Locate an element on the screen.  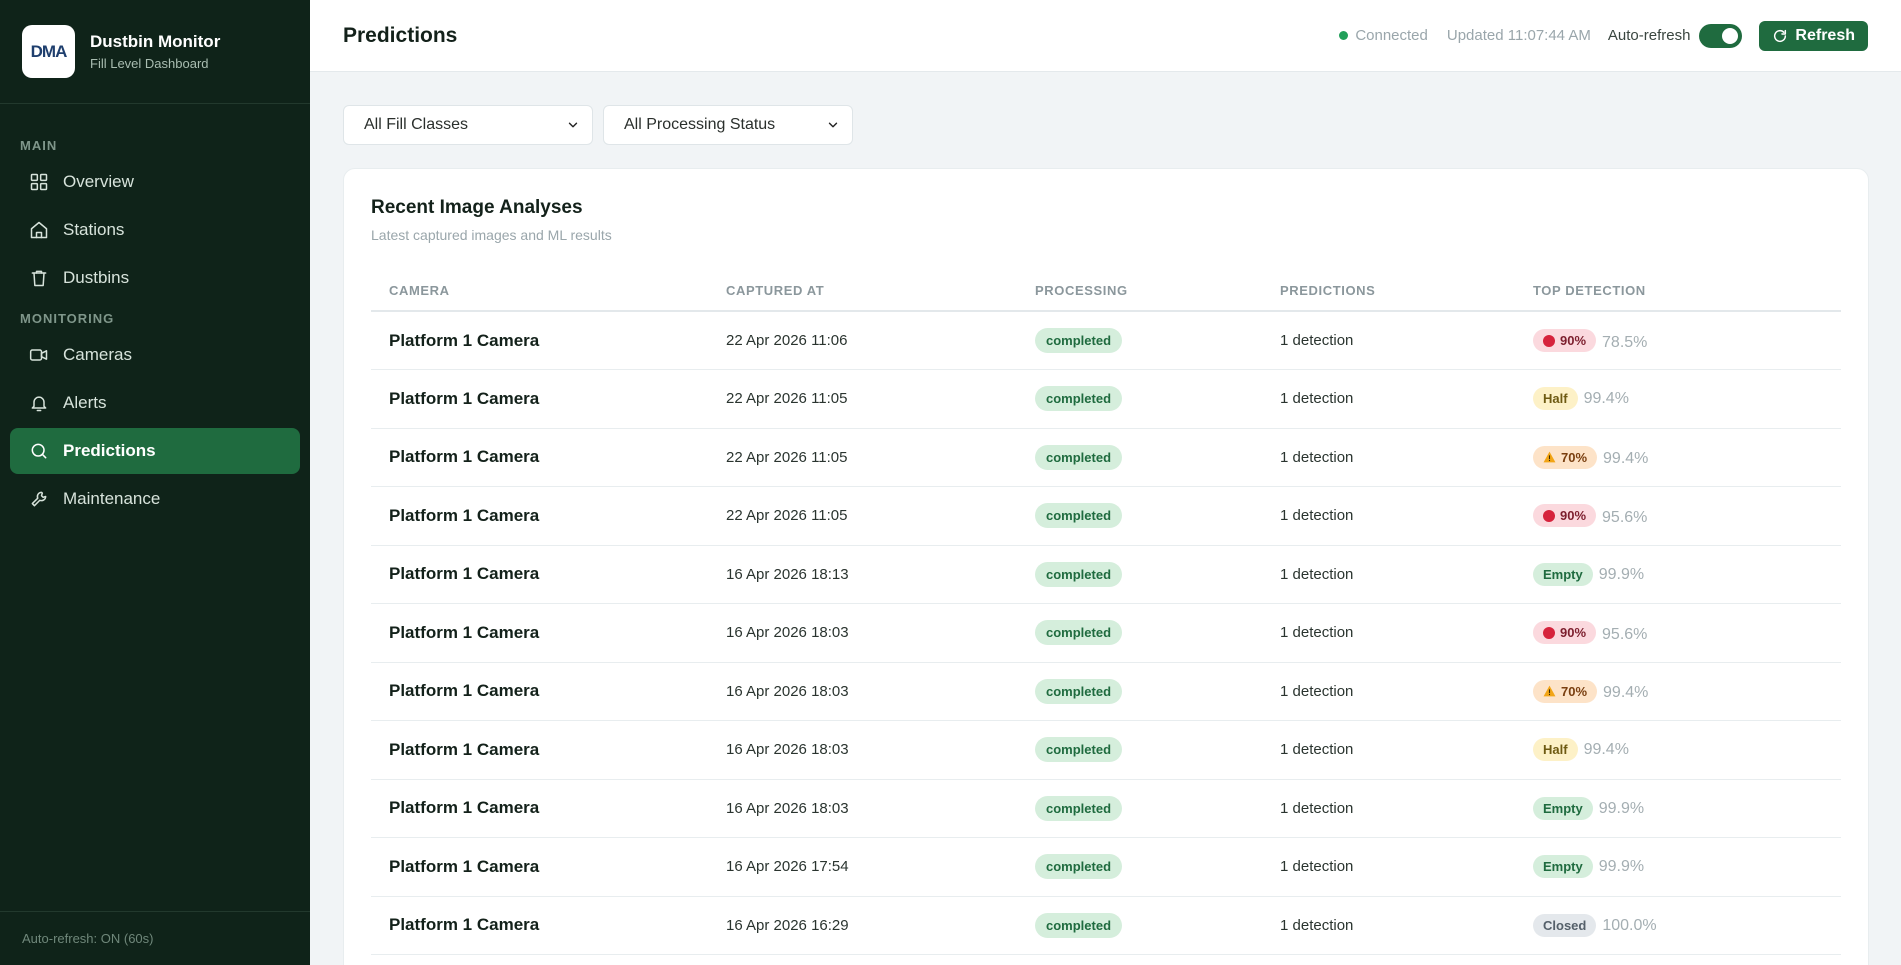
detection-badge: Closed is located at coordinates (1565, 925).